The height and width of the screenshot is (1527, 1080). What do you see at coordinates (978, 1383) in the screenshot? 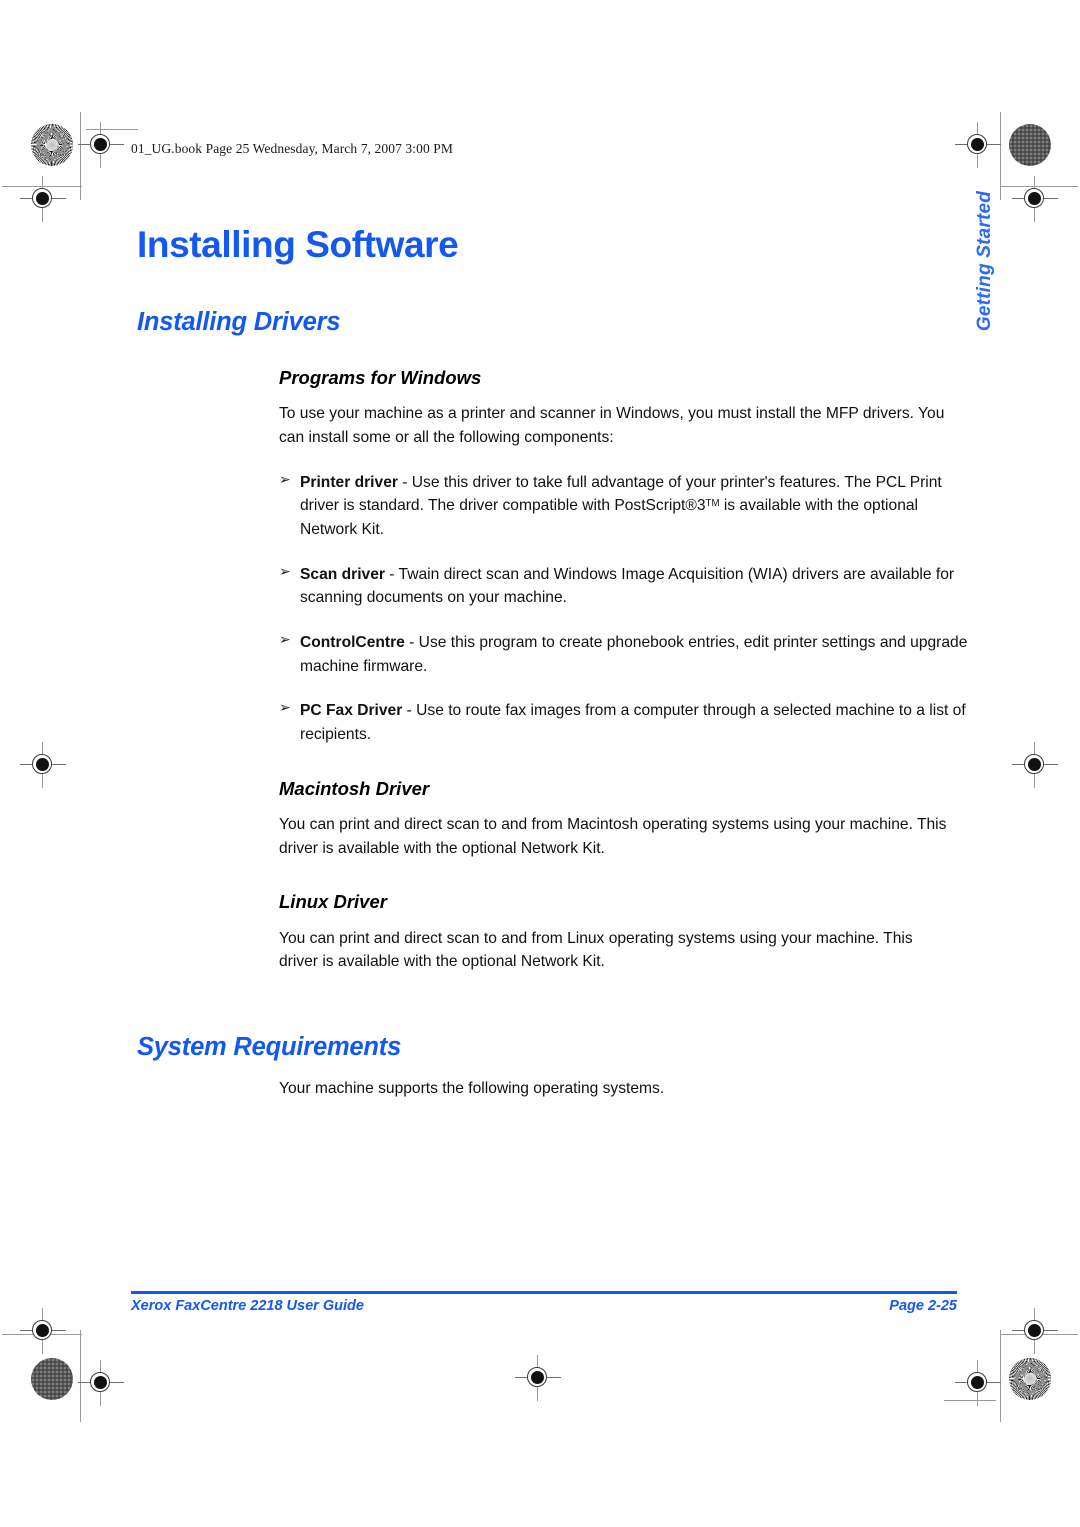
I see `registration-mark-bottom-right` at bounding box center [978, 1383].